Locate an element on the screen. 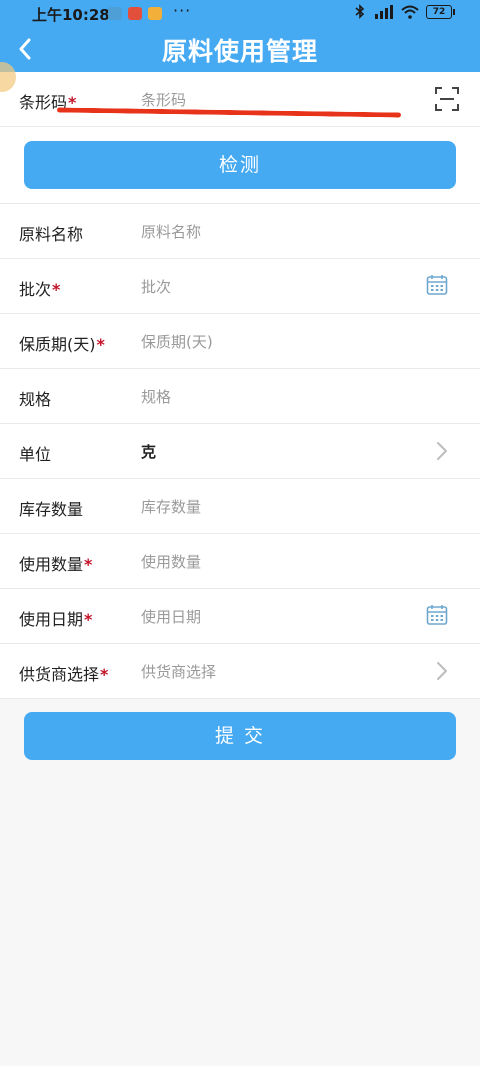 The width and height of the screenshot is (480, 1066). field-row-shelf-life: 保质期(天)* 保质期(天) is located at coordinates (240, 341).